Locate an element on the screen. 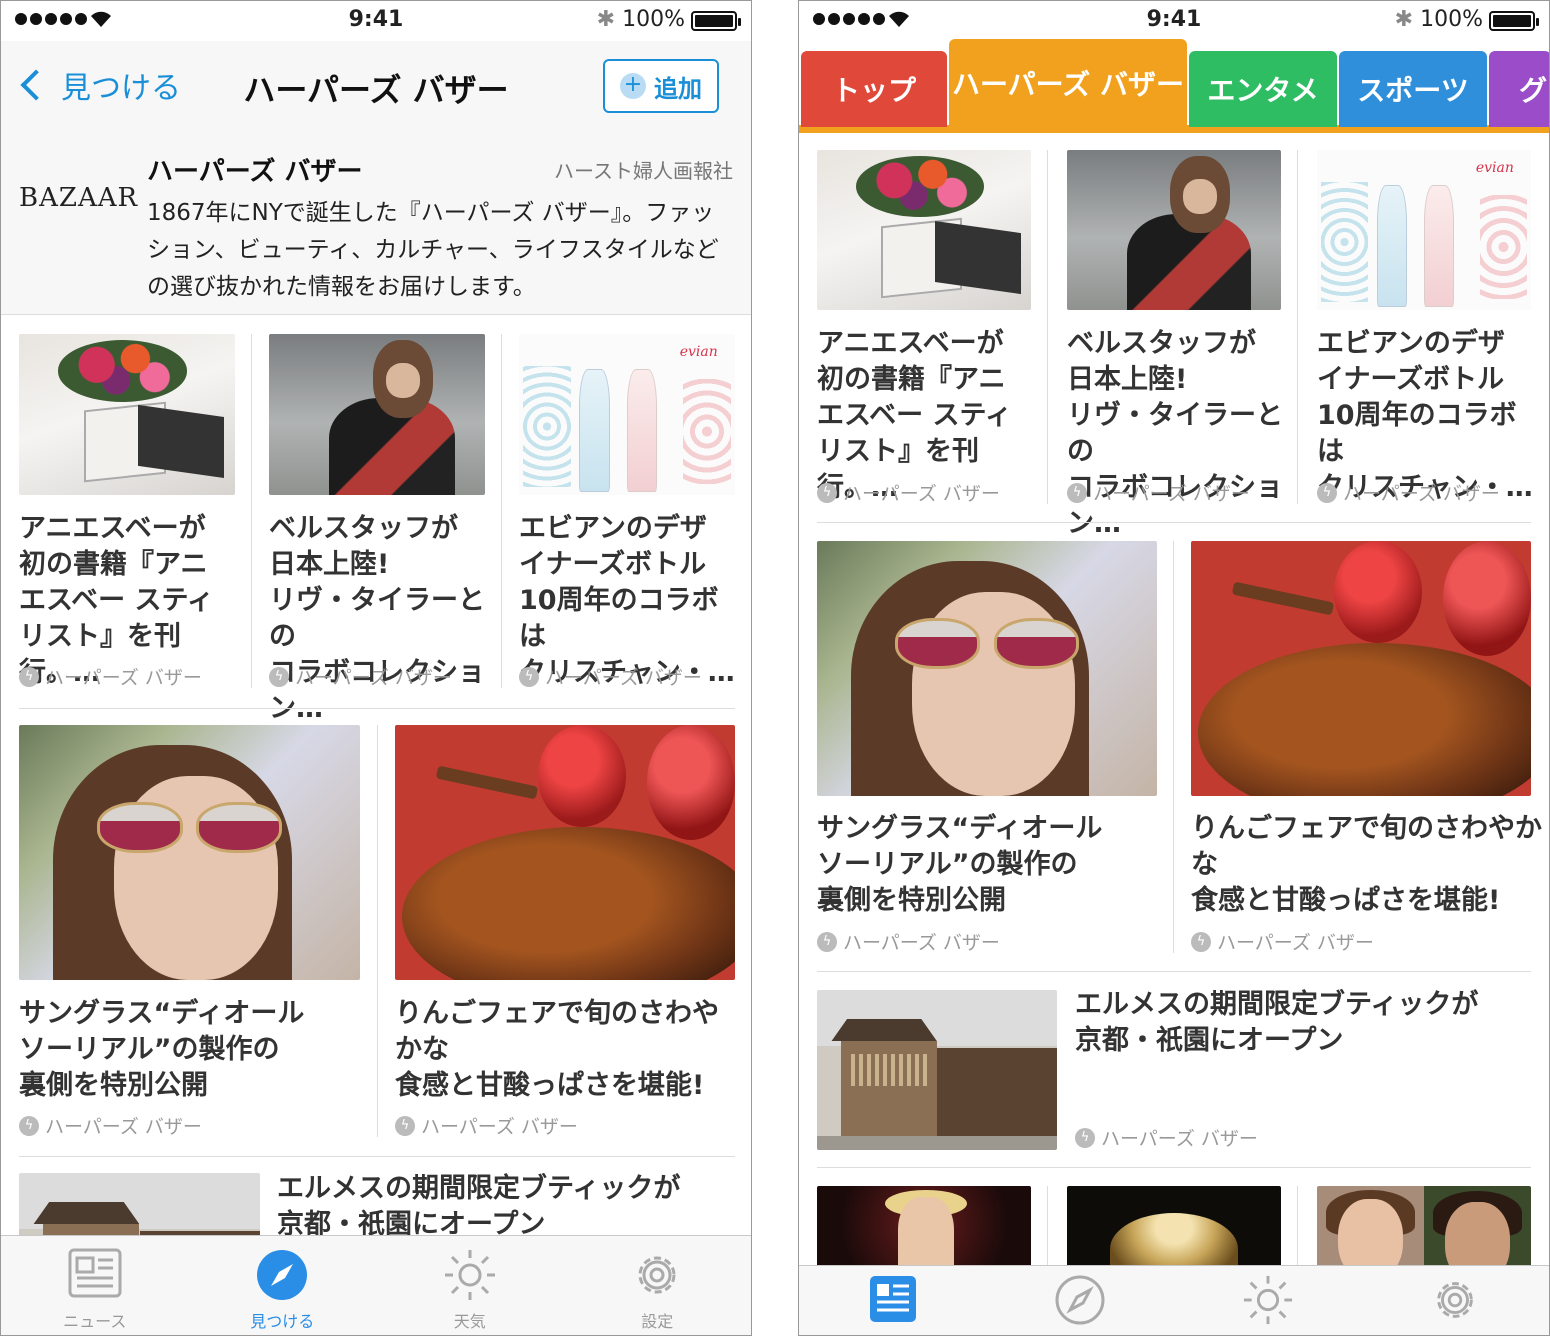 The image size is (1550, 1336). tab-label: 天気 is located at coordinates (469, 1321).